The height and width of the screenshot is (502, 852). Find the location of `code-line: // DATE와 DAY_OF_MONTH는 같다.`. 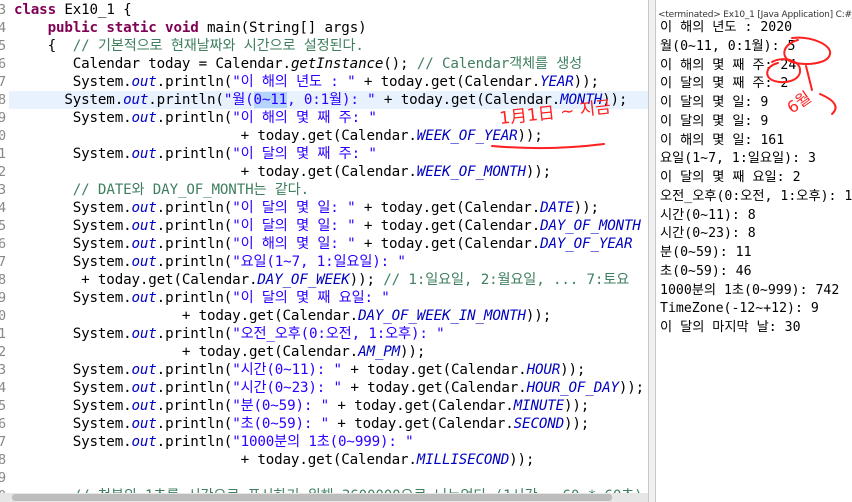

code-line: // DATE와 DAY_OF_MONTH는 같다. is located at coordinates (161, 190).